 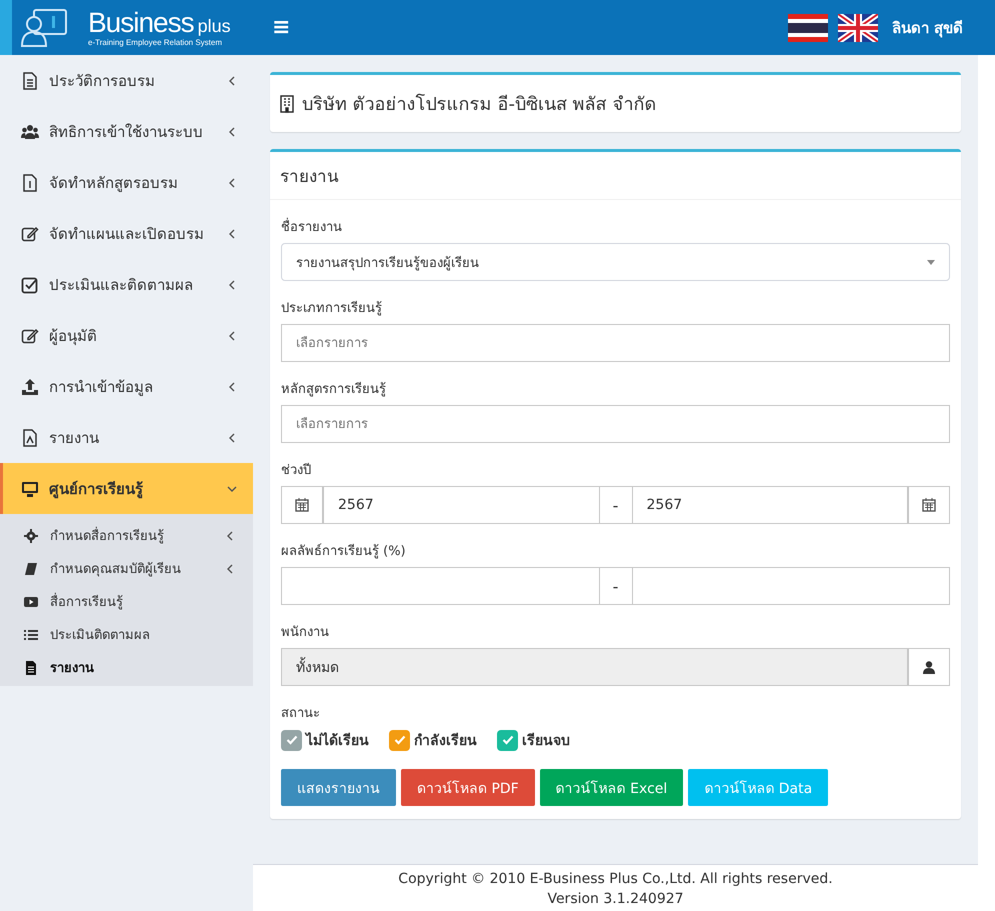 What do you see at coordinates (468, 787) in the screenshot?
I see `action-button: ดาวน์โหลด PDF` at bounding box center [468, 787].